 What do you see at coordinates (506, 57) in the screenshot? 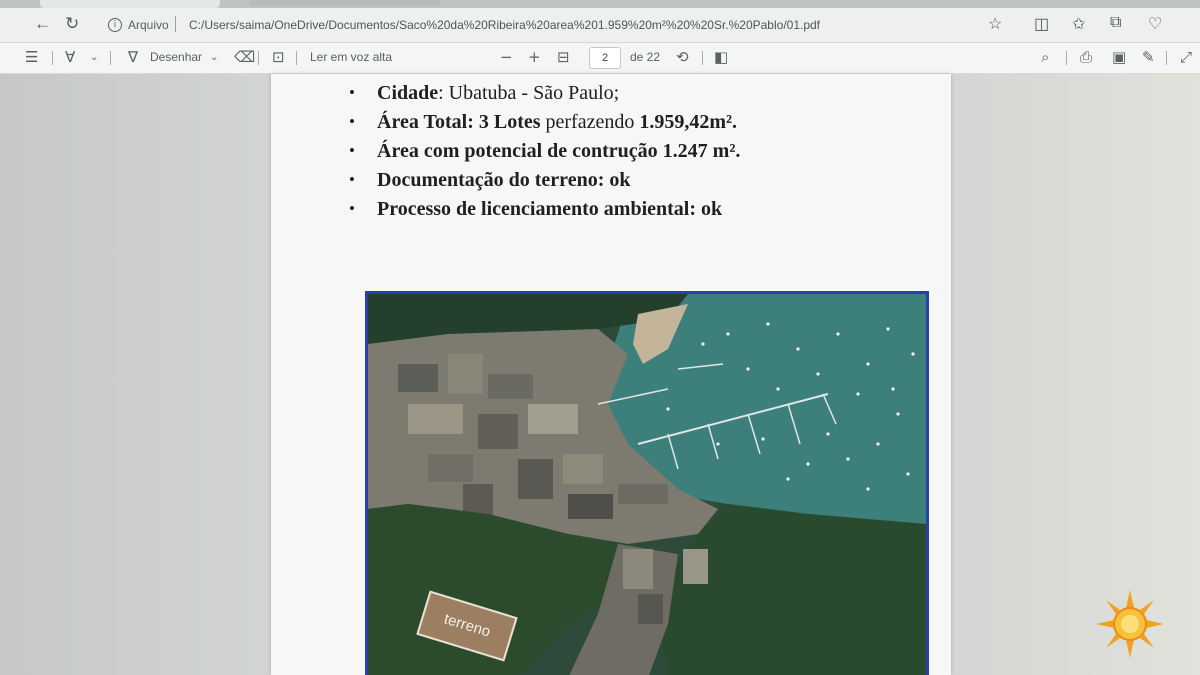
I see `zoom-out-icon: −` at bounding box center [506, 57].